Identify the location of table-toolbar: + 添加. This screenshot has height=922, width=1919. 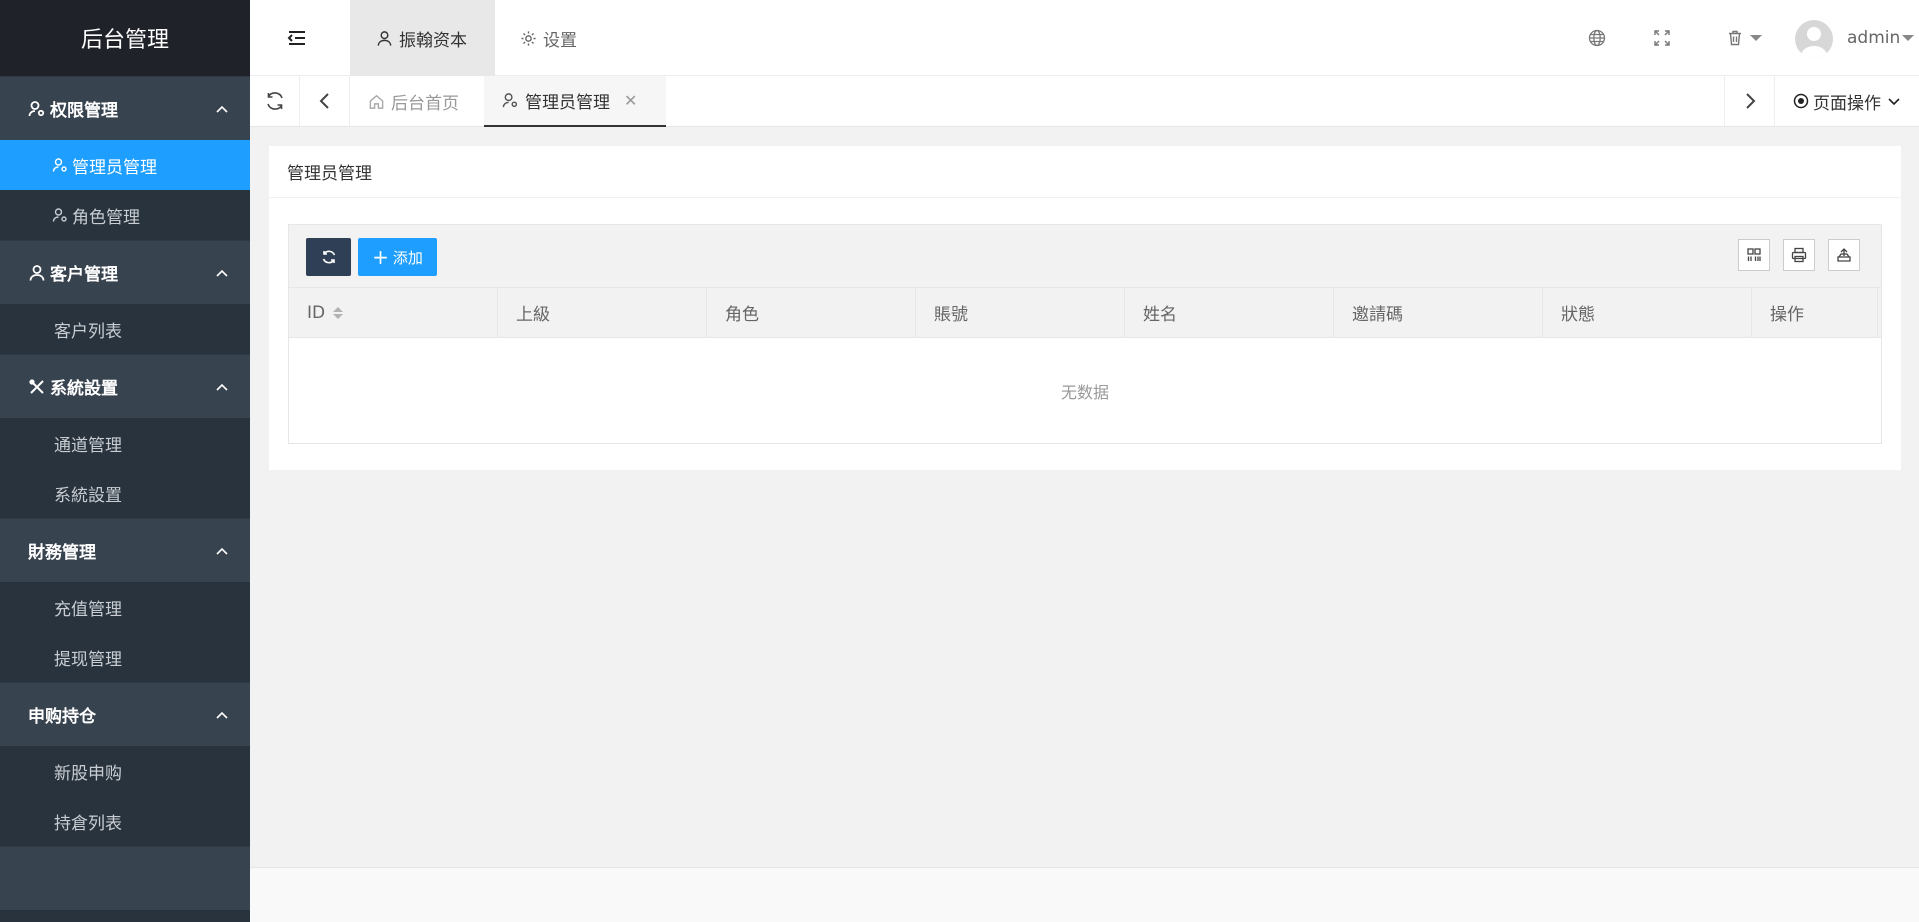
(1085, 256).